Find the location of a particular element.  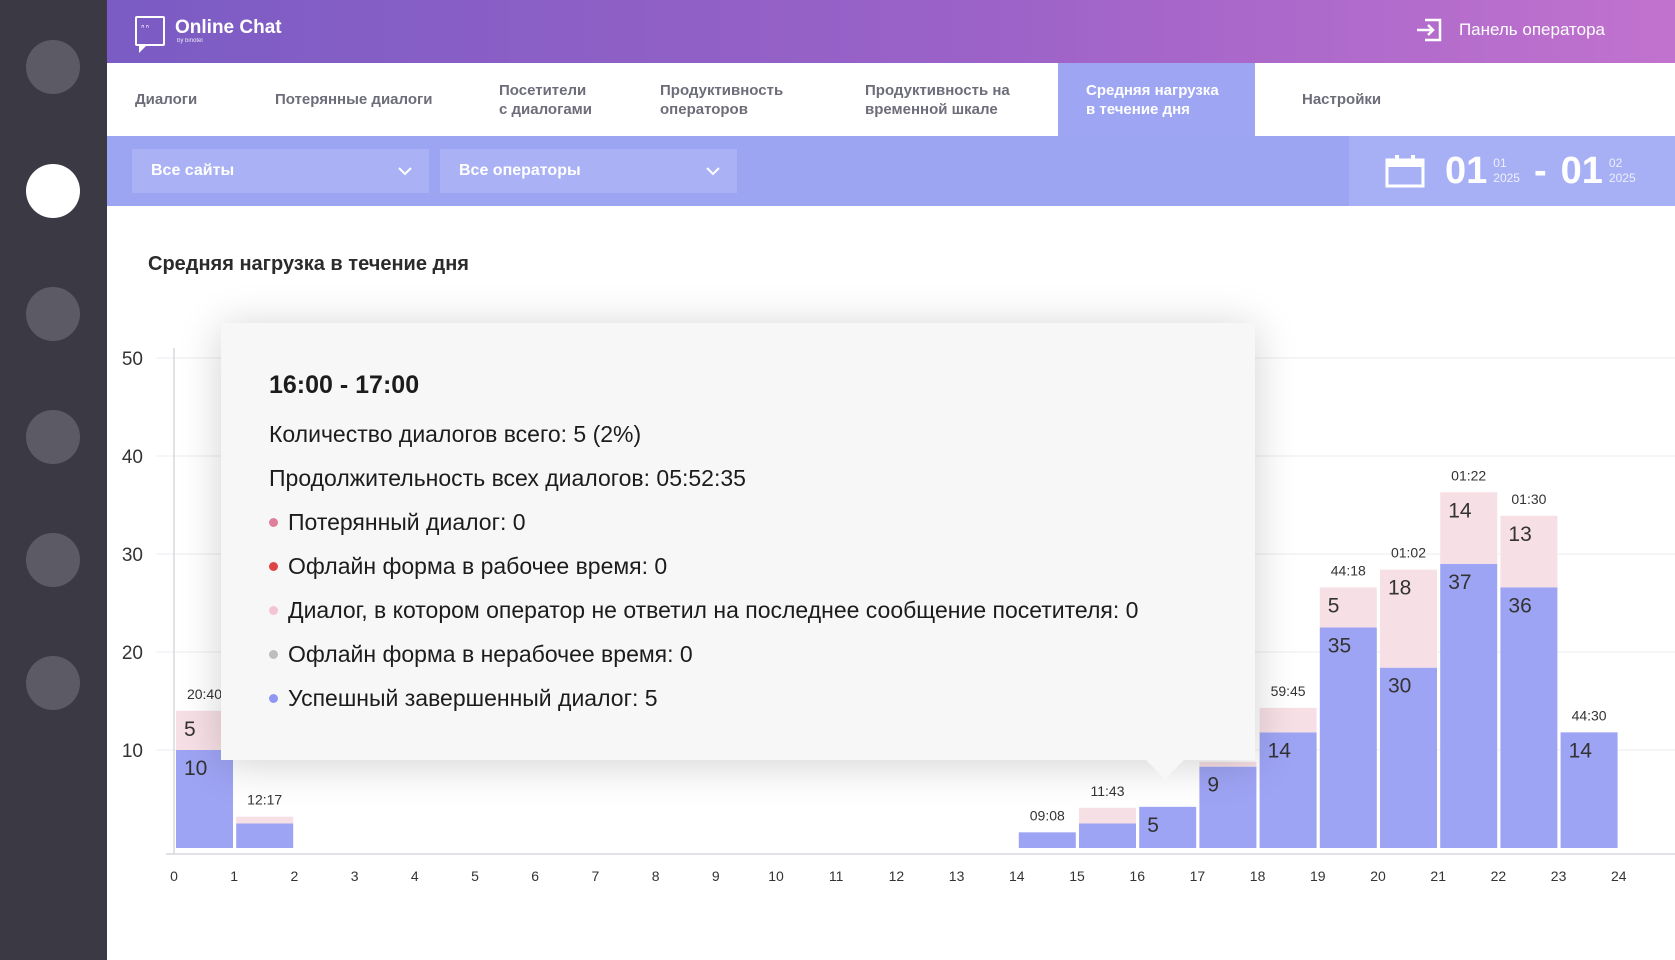

x-tick-label: 20 is located at coordinates (1378, 876).